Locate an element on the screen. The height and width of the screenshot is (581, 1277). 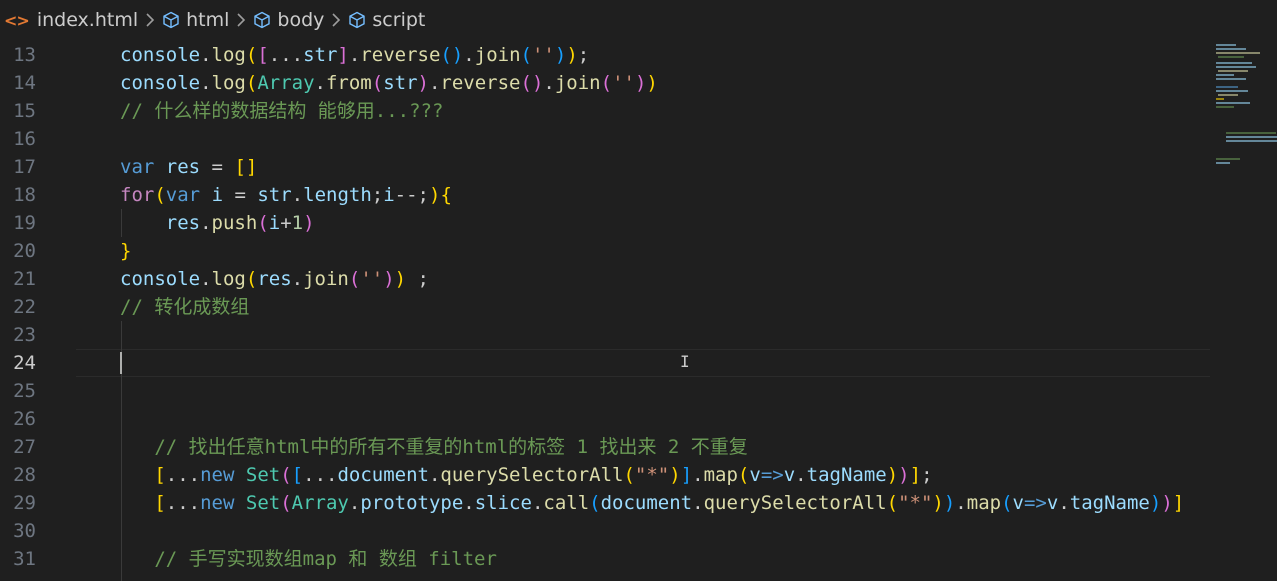
code-token: ; is located at coordinates (927, 475).